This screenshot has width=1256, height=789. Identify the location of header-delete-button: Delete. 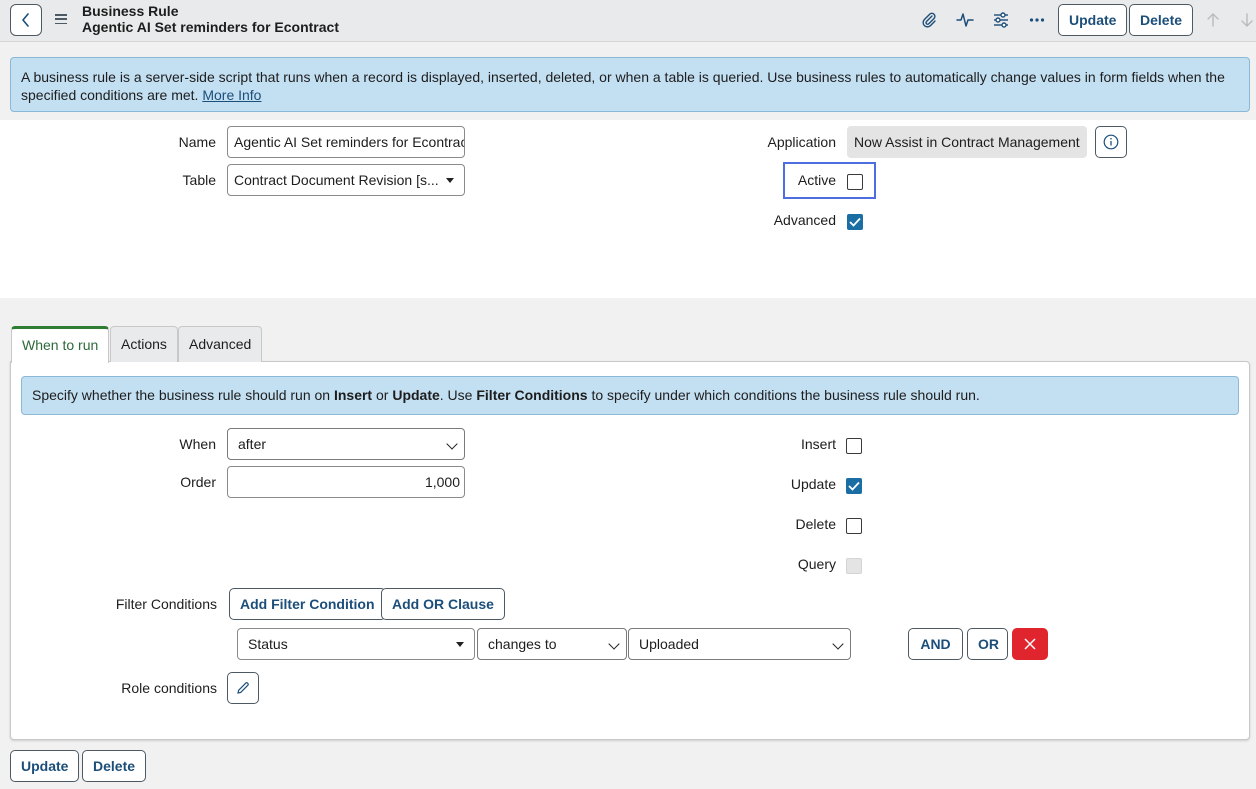
(1161, 20).